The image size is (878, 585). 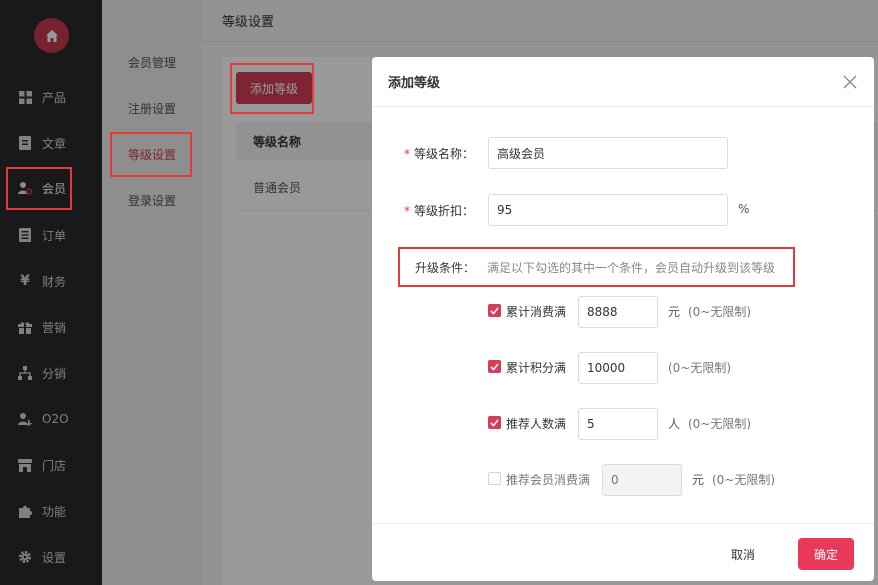 What do you see at coordinates (674, 424) in the screenshot?
I see `referral-count-unit: 人` at bounding box center [674, 424].